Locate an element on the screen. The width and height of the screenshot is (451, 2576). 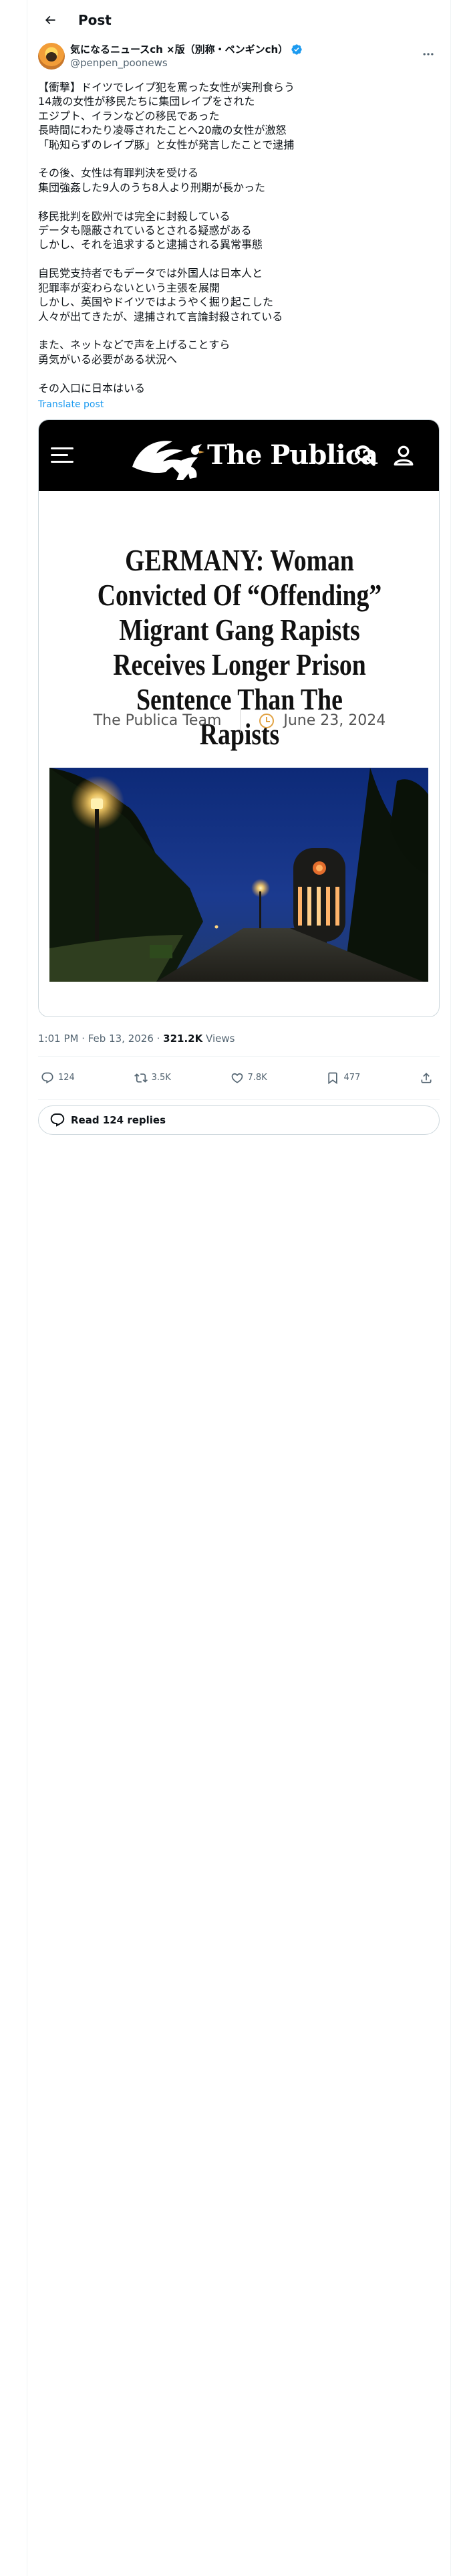
heart-icon is located at coordinates (237, 1078).